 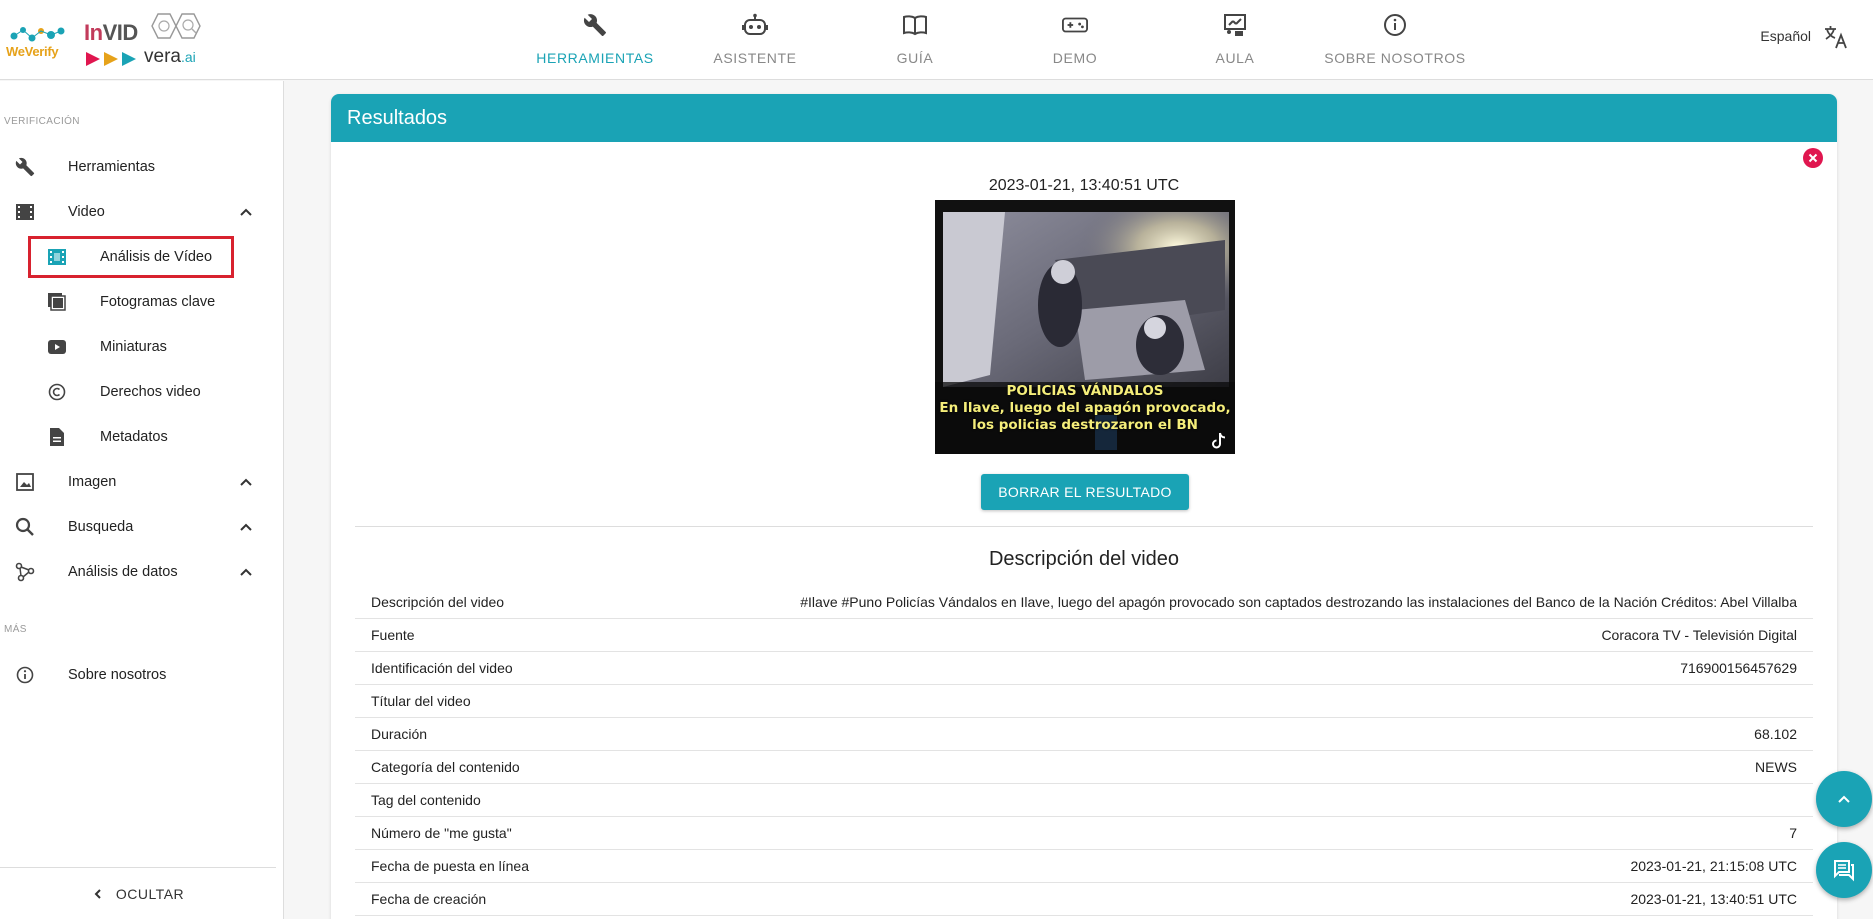 What do you see at coordinates (86, 212) in the screenshot?
I see `sidebar-item-label: Video` at bounding box center [86, 212].